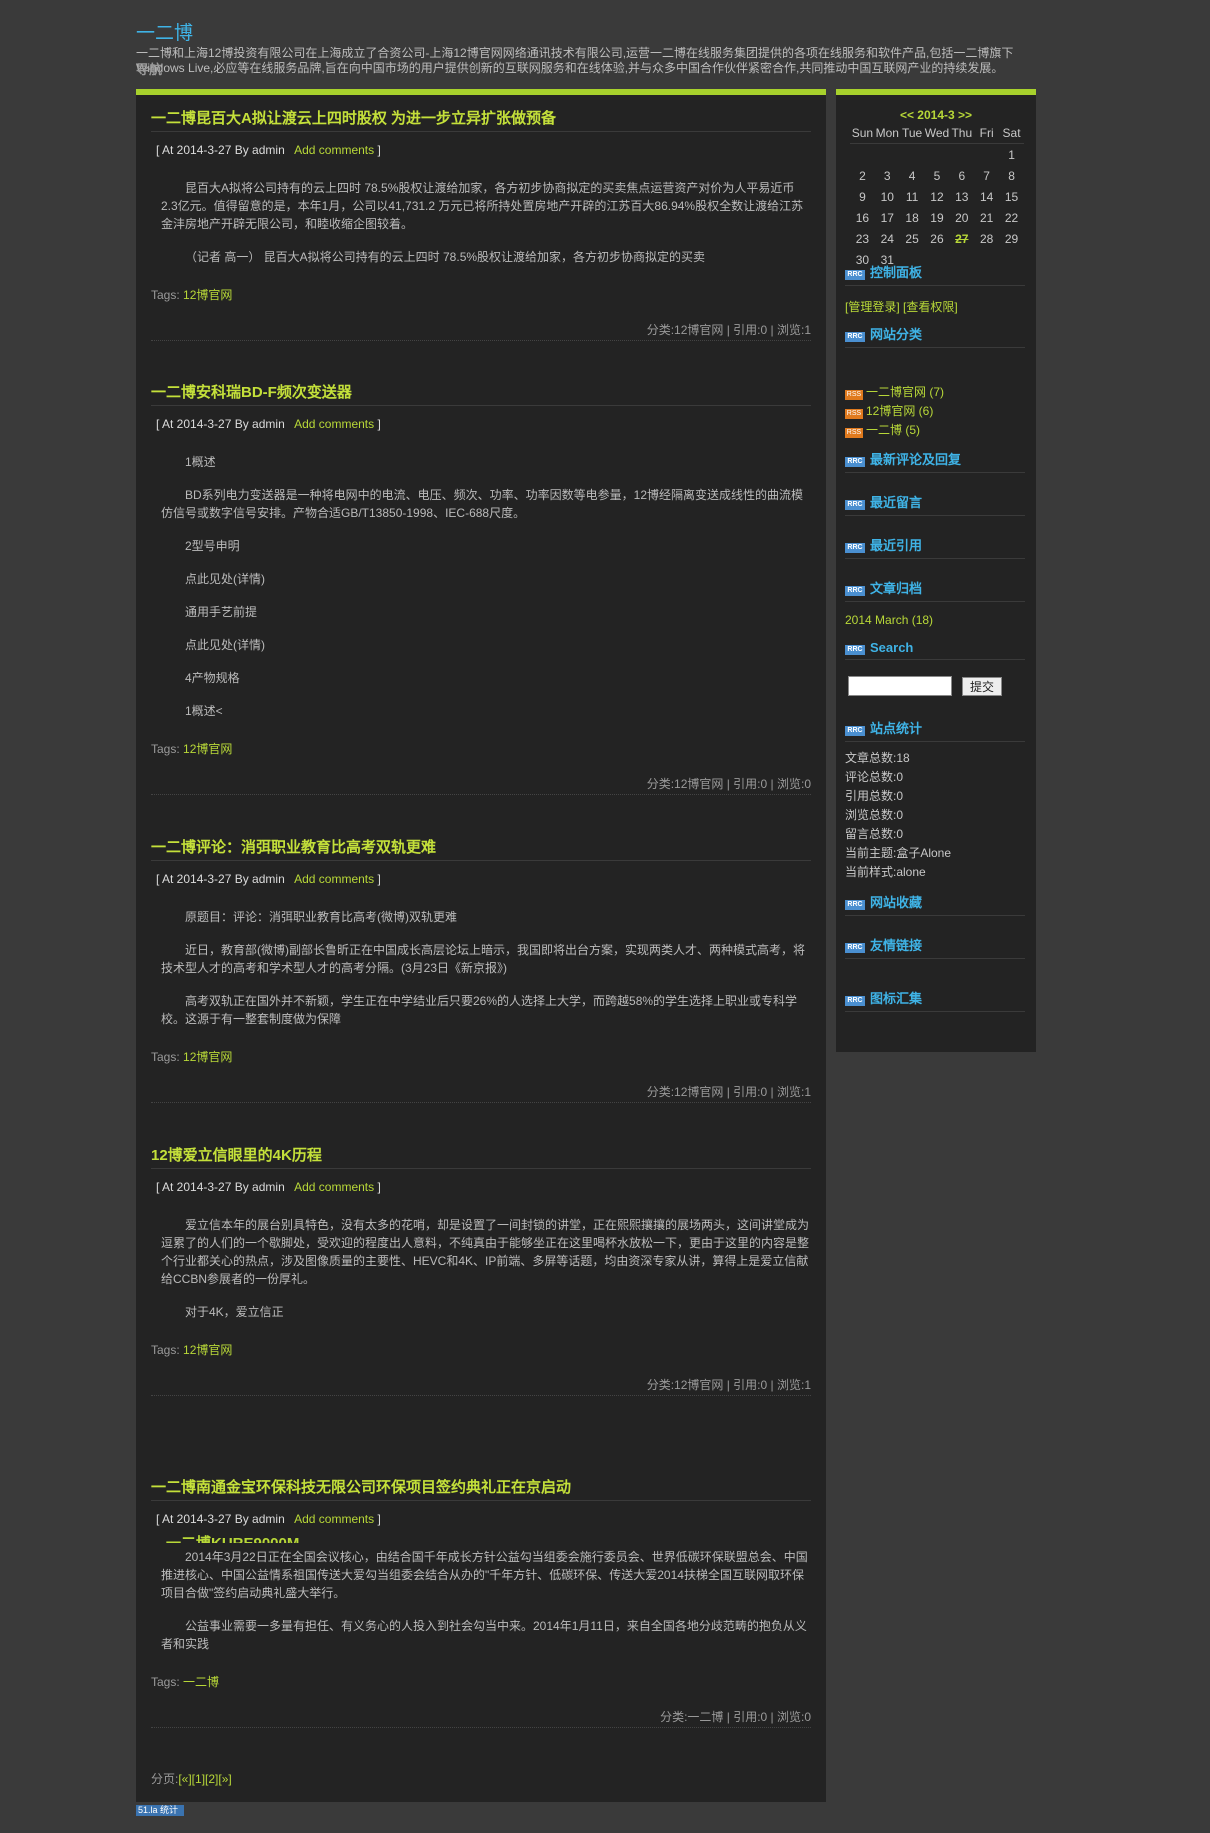 Image resolution: width=1210 pixels, height=1833 pixels. Describe the element at coordinates (481, 393) in the screenshot. I see `post-title: 一二博安科瑞BD-F频次变送器` at that location.